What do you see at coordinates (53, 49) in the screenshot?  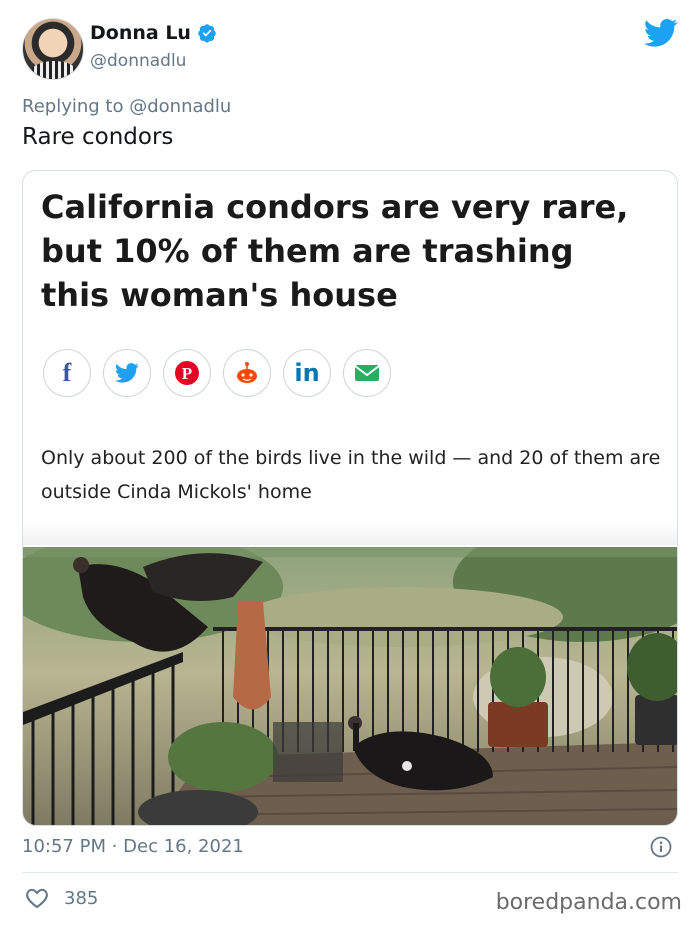 I see `avatar` at bounding box center [53, 49].